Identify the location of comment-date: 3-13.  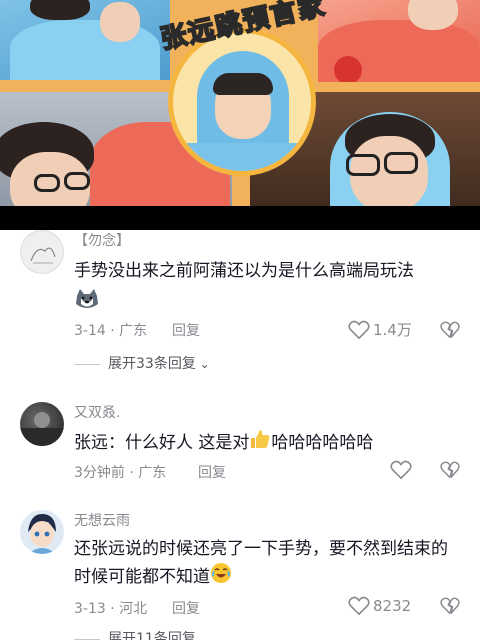
(90, 609).